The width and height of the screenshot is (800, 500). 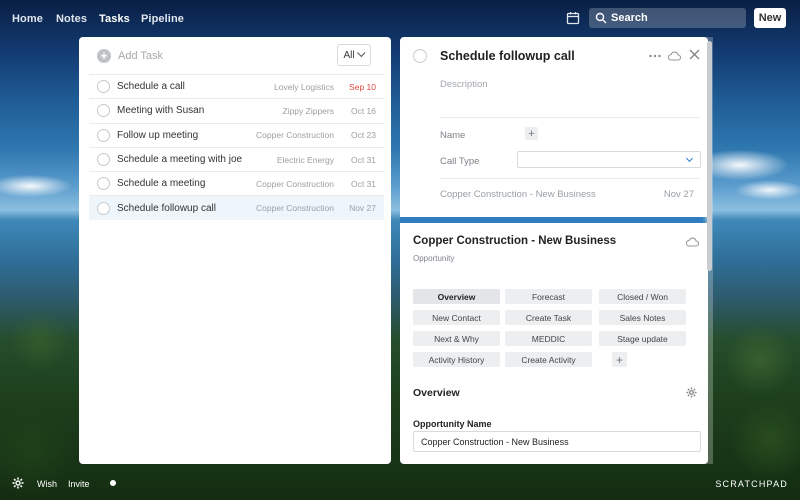 What do you see at coordinates (678, 194) in the screenshot?
I see `related-date: Nov 27` at bounding box center [678, 194].